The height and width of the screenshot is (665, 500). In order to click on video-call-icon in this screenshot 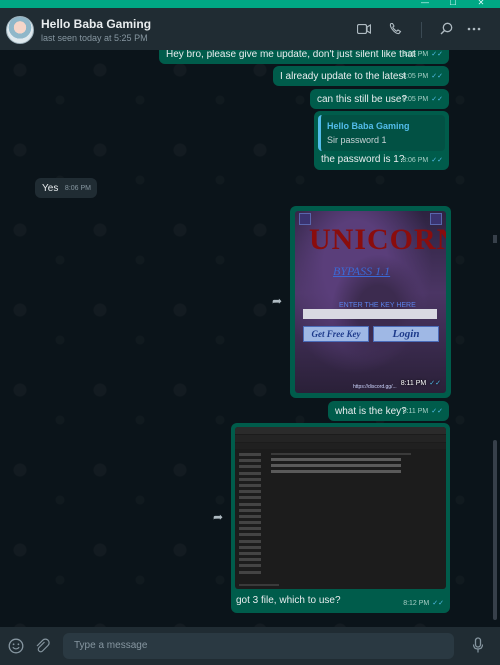, I will do `click(364, 29)`.